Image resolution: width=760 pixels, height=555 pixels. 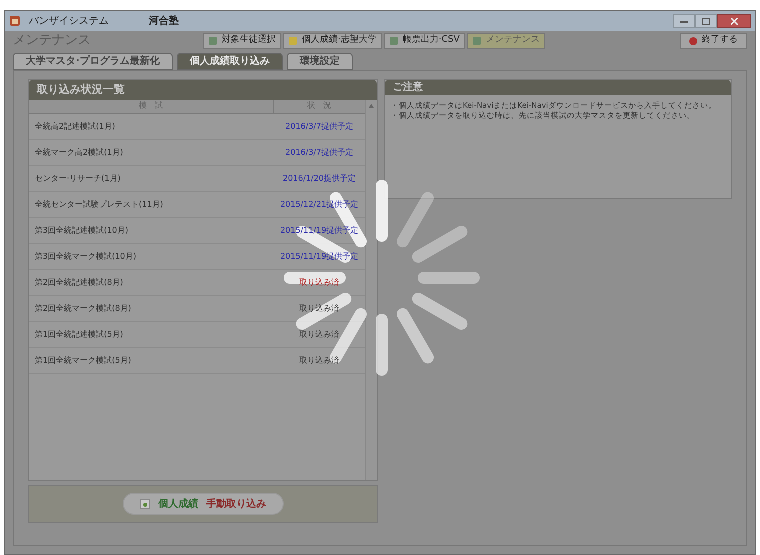 What do you see at coordinates (229, 61) in the screenshot?
I see `tab: 個人成績取り込み` at bounding box center [229, 61].